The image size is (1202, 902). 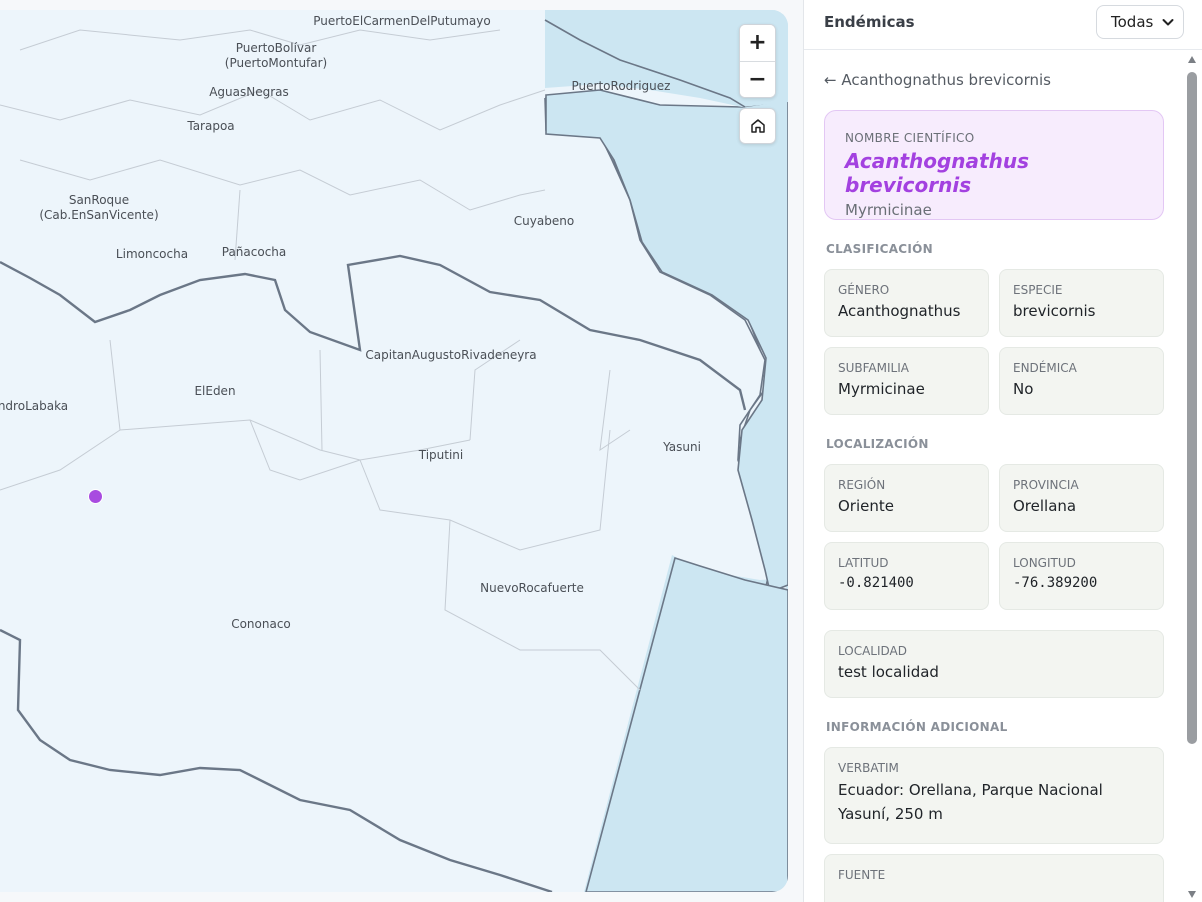 What do you see at coordinates (254, 252) in the screenshot?
I see `map-label: Pañacocha` at bounding box center [254, 252].